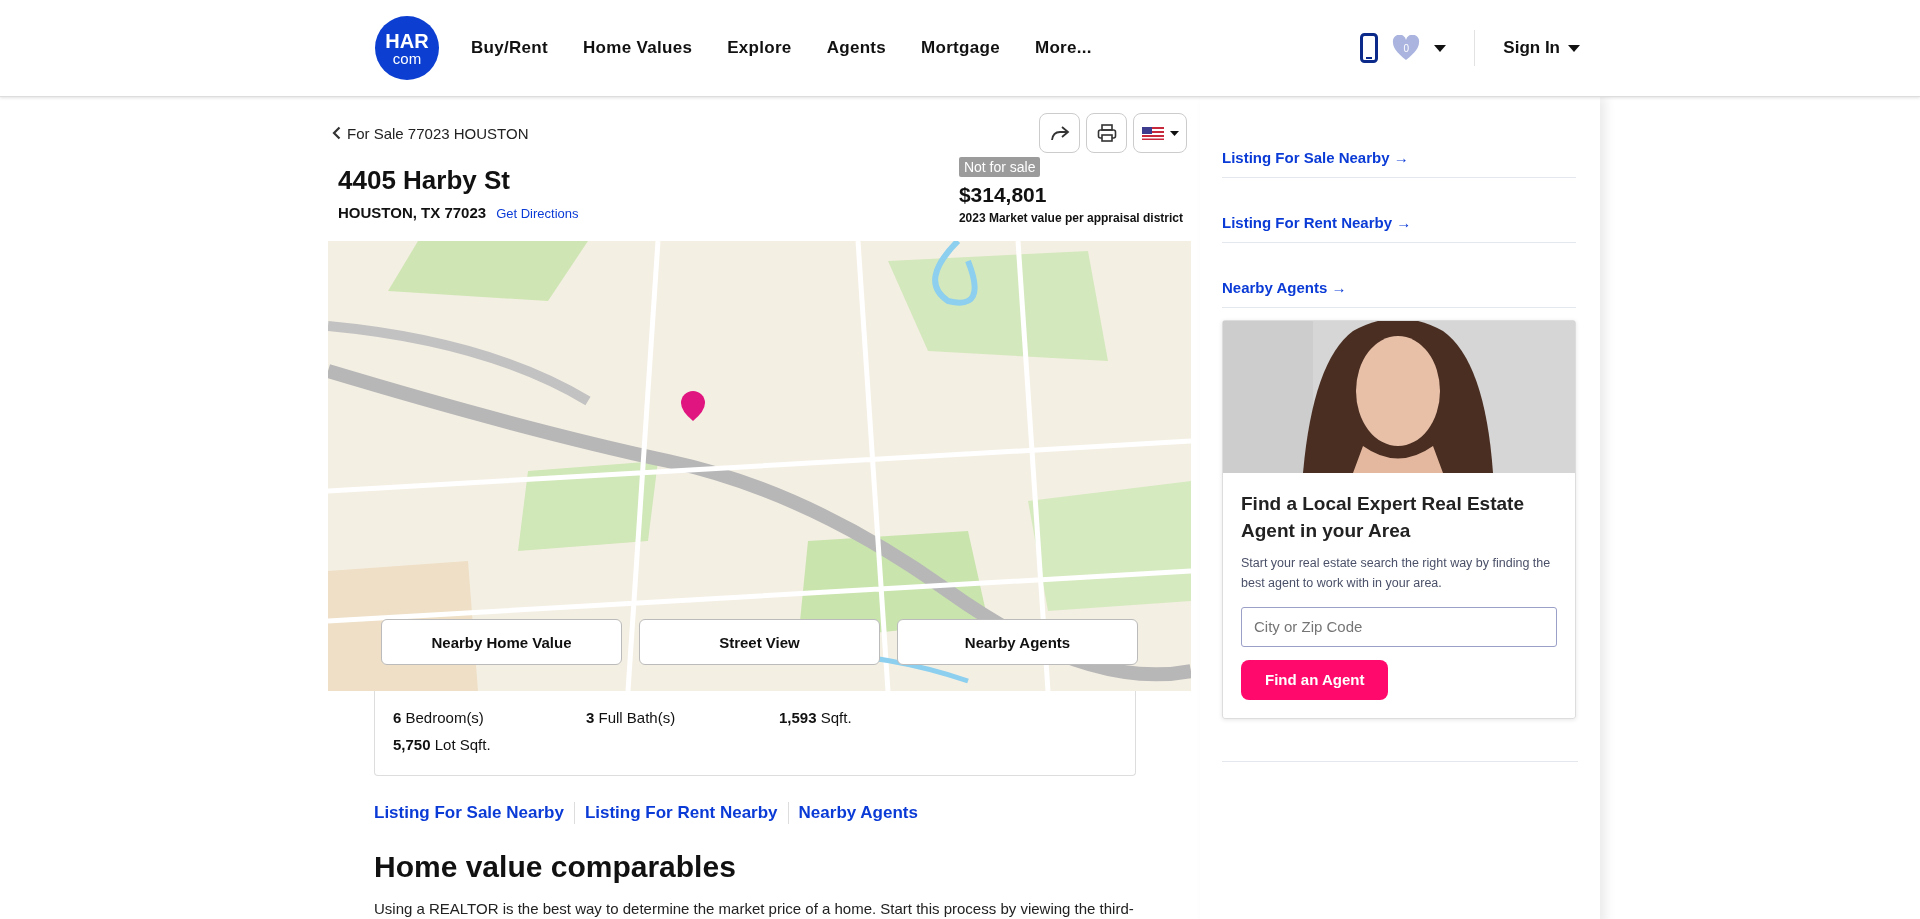 This screenshot has width=1920, height=919. I want to click on nav-link: Explore, so click(759, 48).